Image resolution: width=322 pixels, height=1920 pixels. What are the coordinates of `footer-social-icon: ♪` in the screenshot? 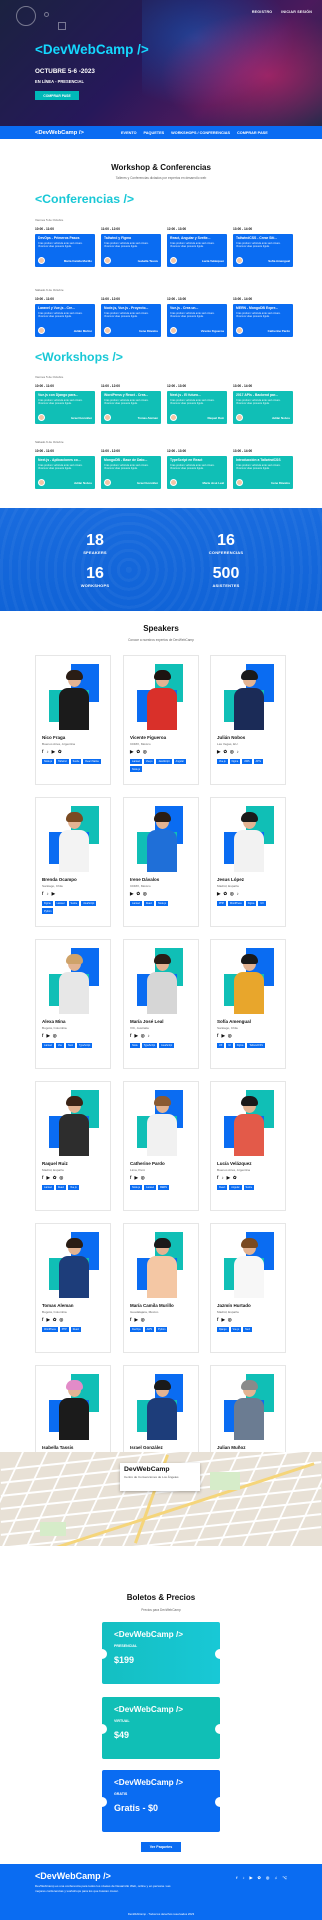 It's located at (243, 1877).